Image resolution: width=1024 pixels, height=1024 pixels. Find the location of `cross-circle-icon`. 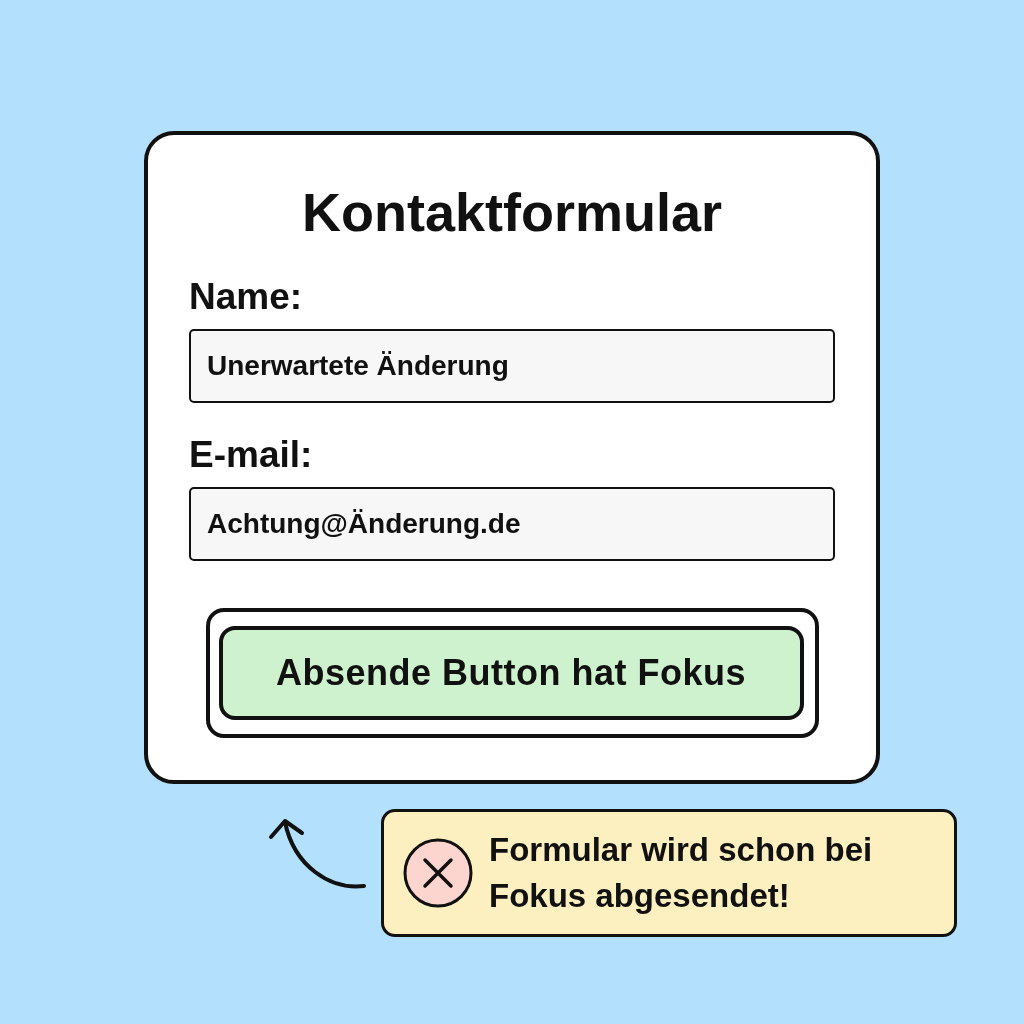

cross-circle-icon is located at coordinates (438, 873).